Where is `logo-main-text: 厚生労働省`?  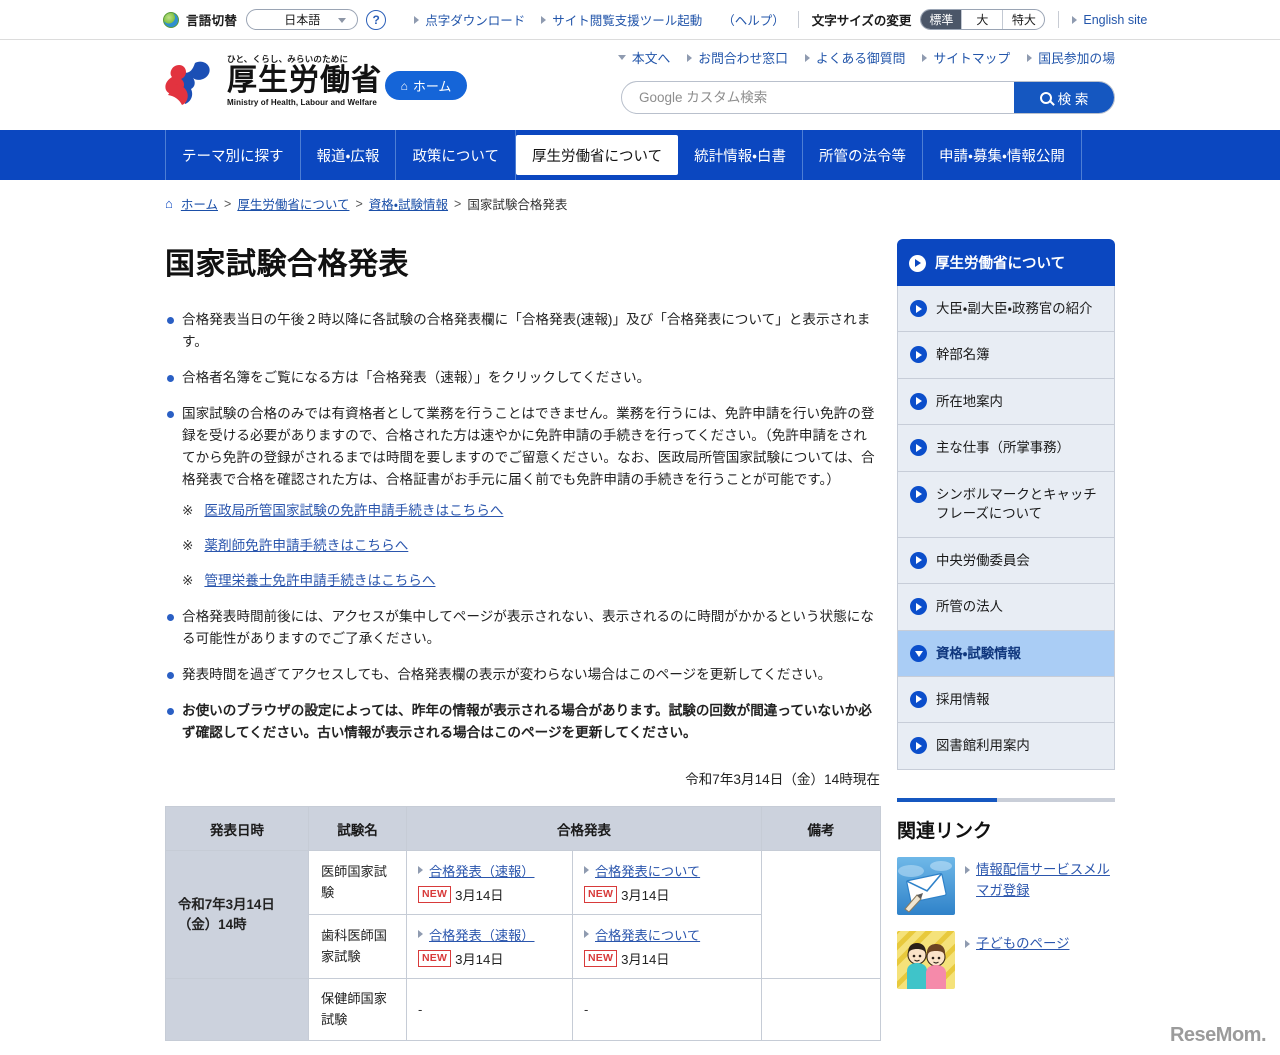
logo-main-text: 厚生労働省 is located at coordinates (304, 80).